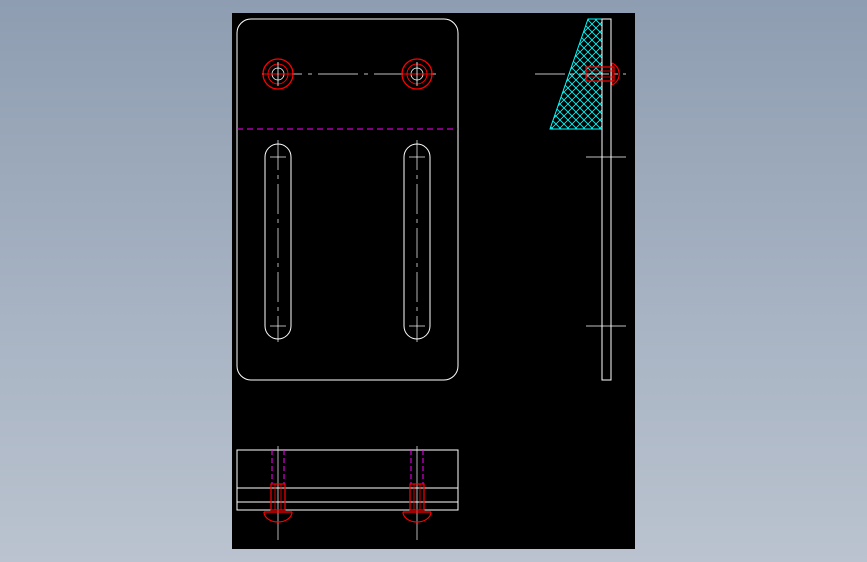  I want to click on mounting-hole-right, so click(417, 74).